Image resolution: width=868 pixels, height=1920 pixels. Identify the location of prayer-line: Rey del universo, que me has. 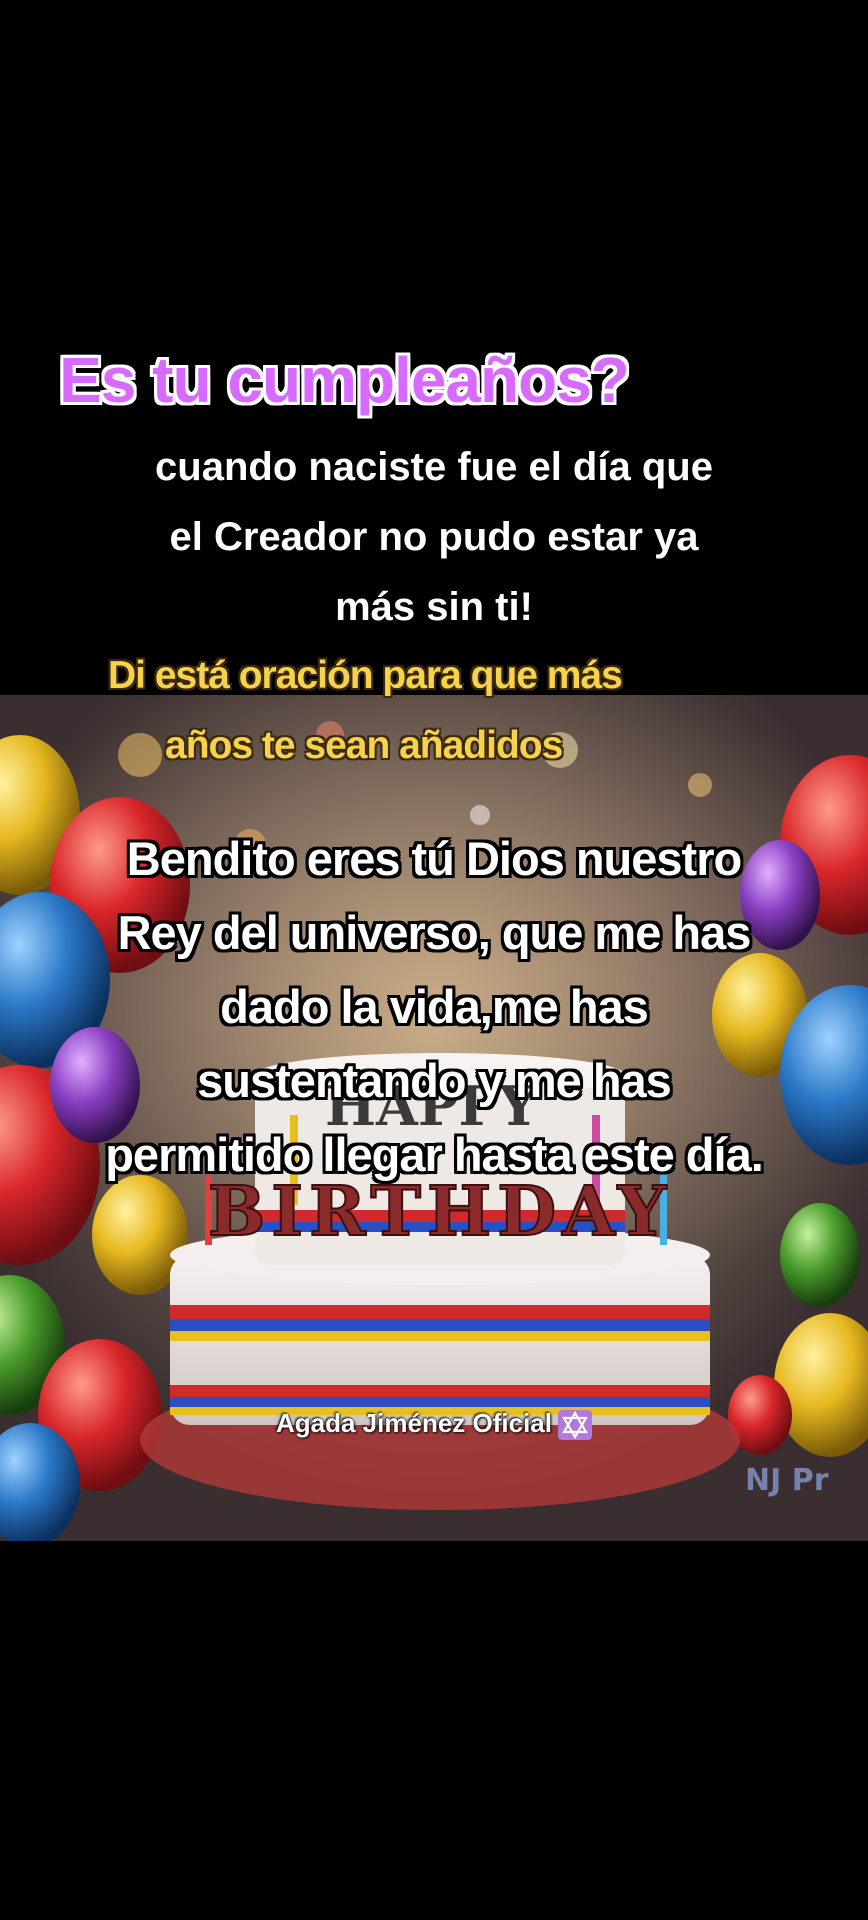
(434, 932).